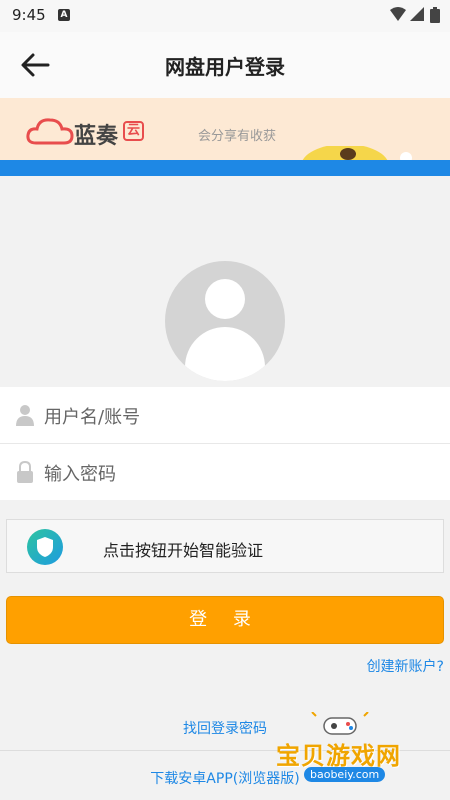 The height and width of the screenshot is (800, 450). What do you see at coordinates (225, 415) in the screenshot?
I see `username-field: 用户名/账号` at bounding box center [225, 415].